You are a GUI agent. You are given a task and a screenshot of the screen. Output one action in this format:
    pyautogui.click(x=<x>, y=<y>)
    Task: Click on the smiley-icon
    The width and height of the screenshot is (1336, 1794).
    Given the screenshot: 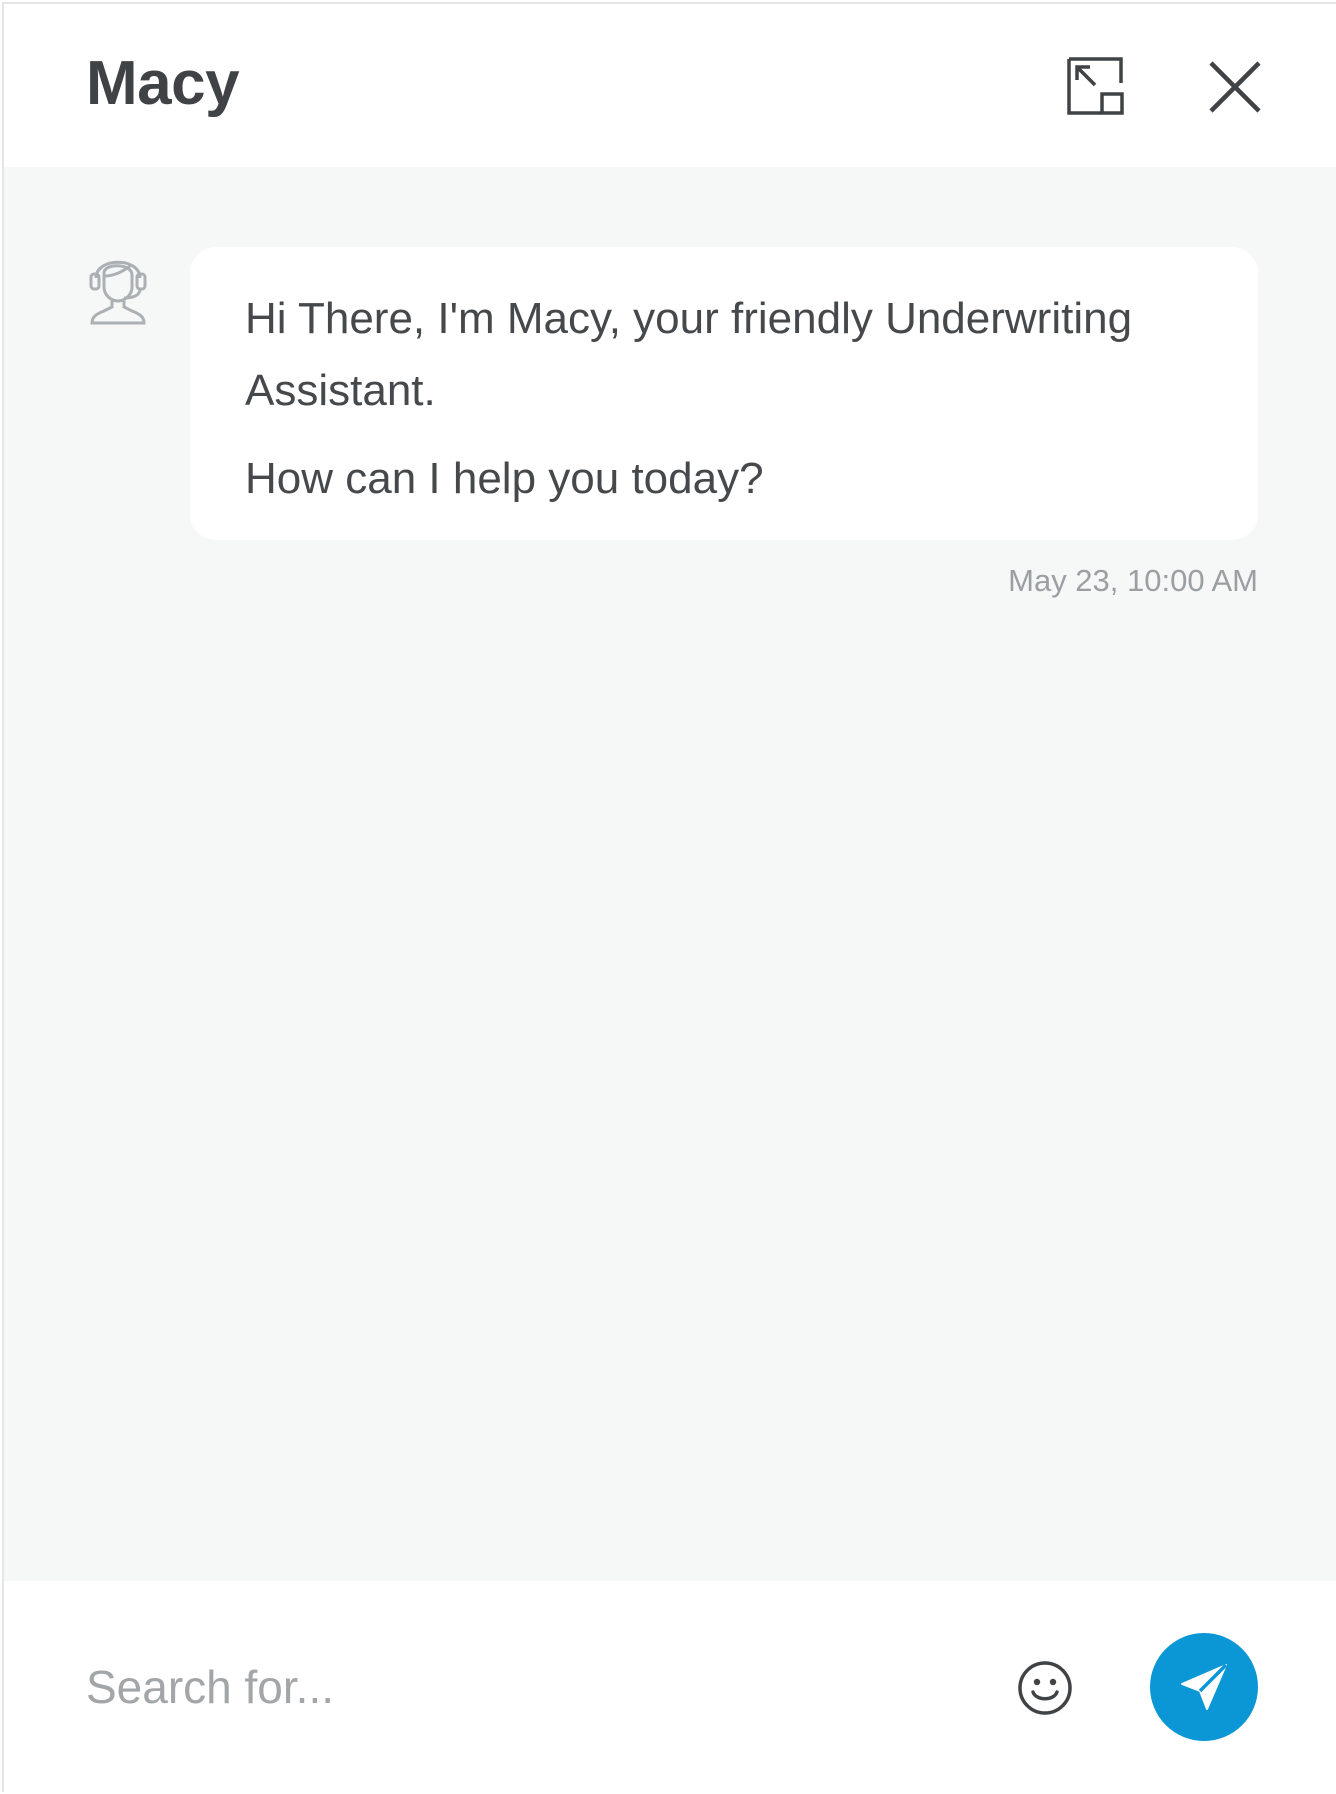 What is the action you would take?
    pyautogui.click(x=1045, y=1688)
    